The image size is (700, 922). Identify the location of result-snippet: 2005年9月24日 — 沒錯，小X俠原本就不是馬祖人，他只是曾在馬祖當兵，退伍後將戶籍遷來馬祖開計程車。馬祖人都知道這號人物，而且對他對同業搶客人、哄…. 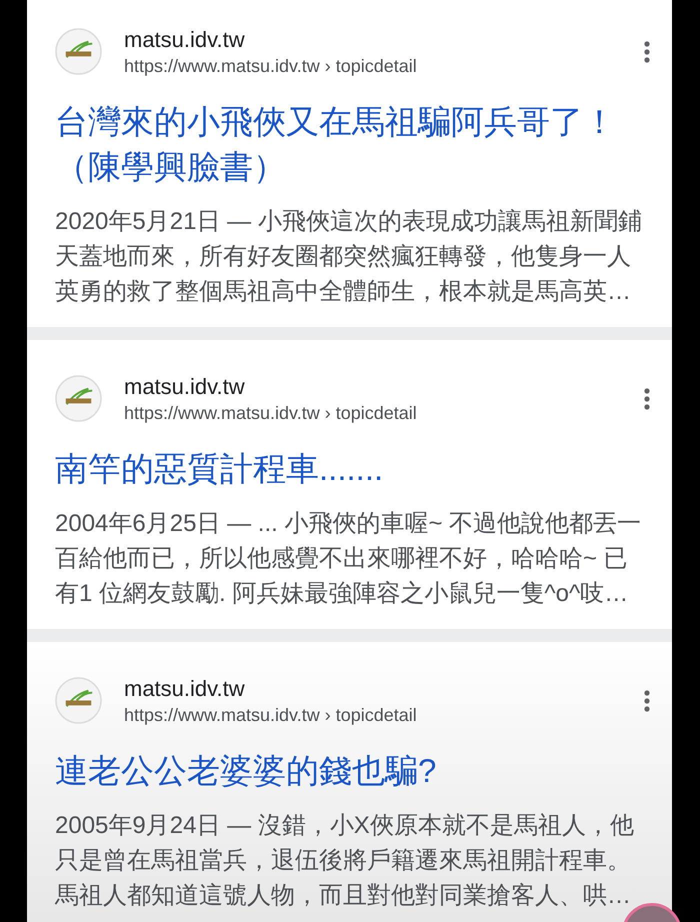
(345, 861).